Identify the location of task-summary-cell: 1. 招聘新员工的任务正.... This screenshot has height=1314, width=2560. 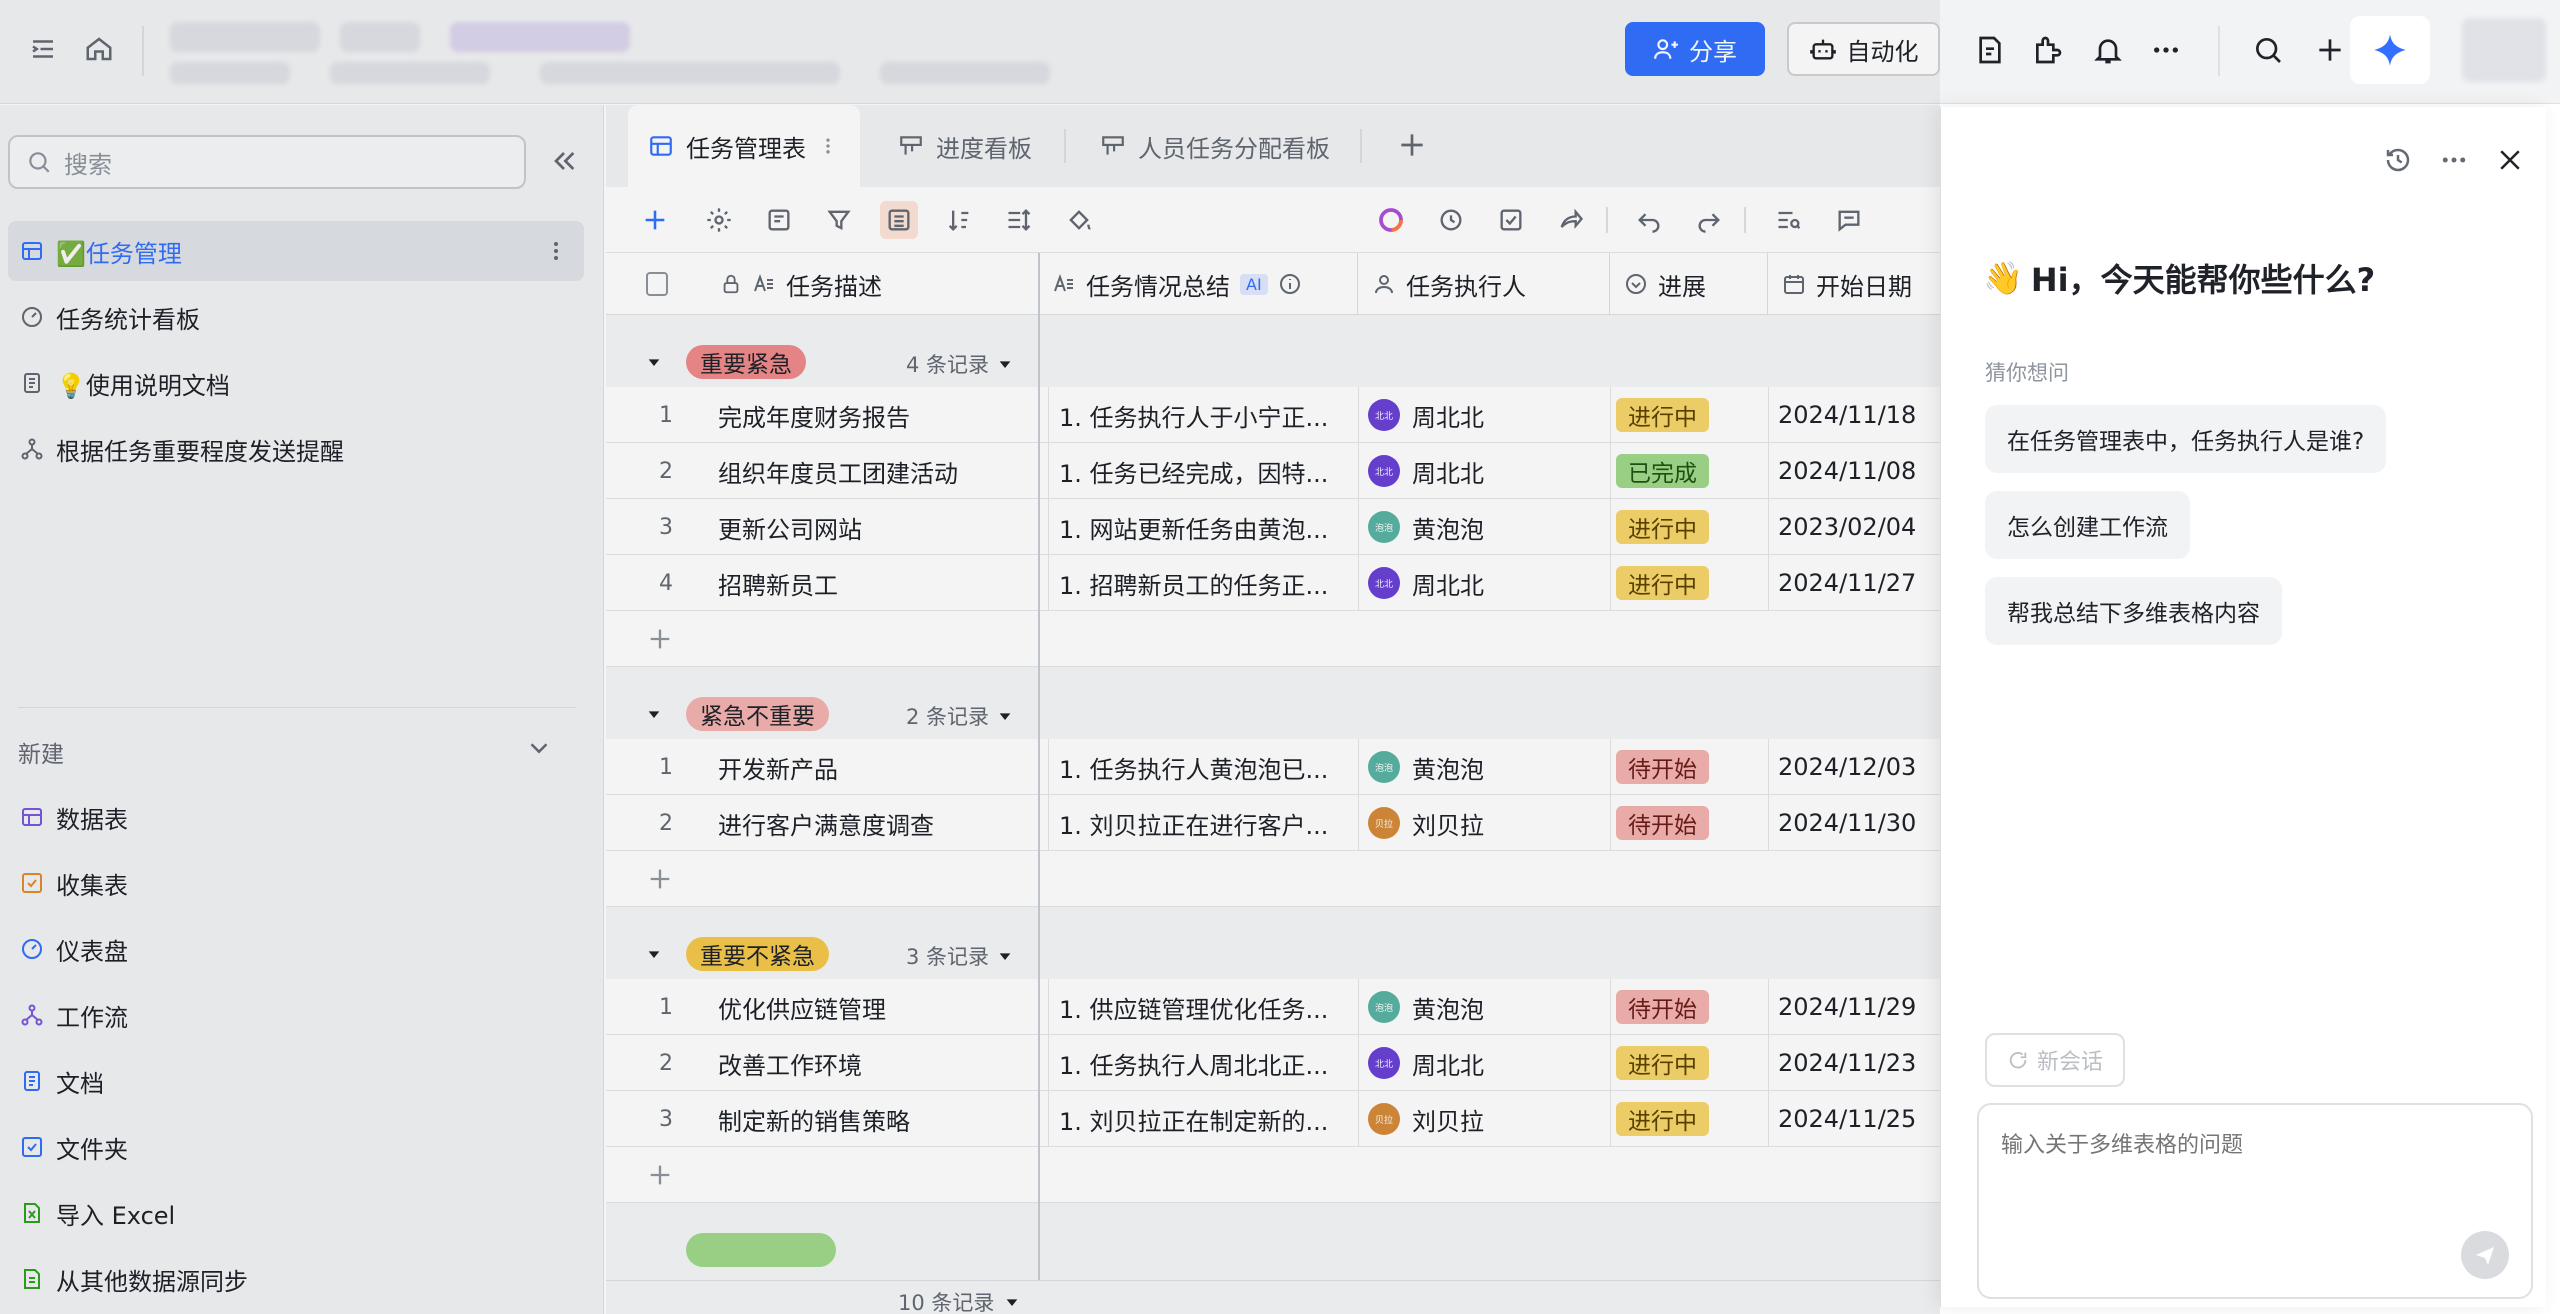
(1193, 583).